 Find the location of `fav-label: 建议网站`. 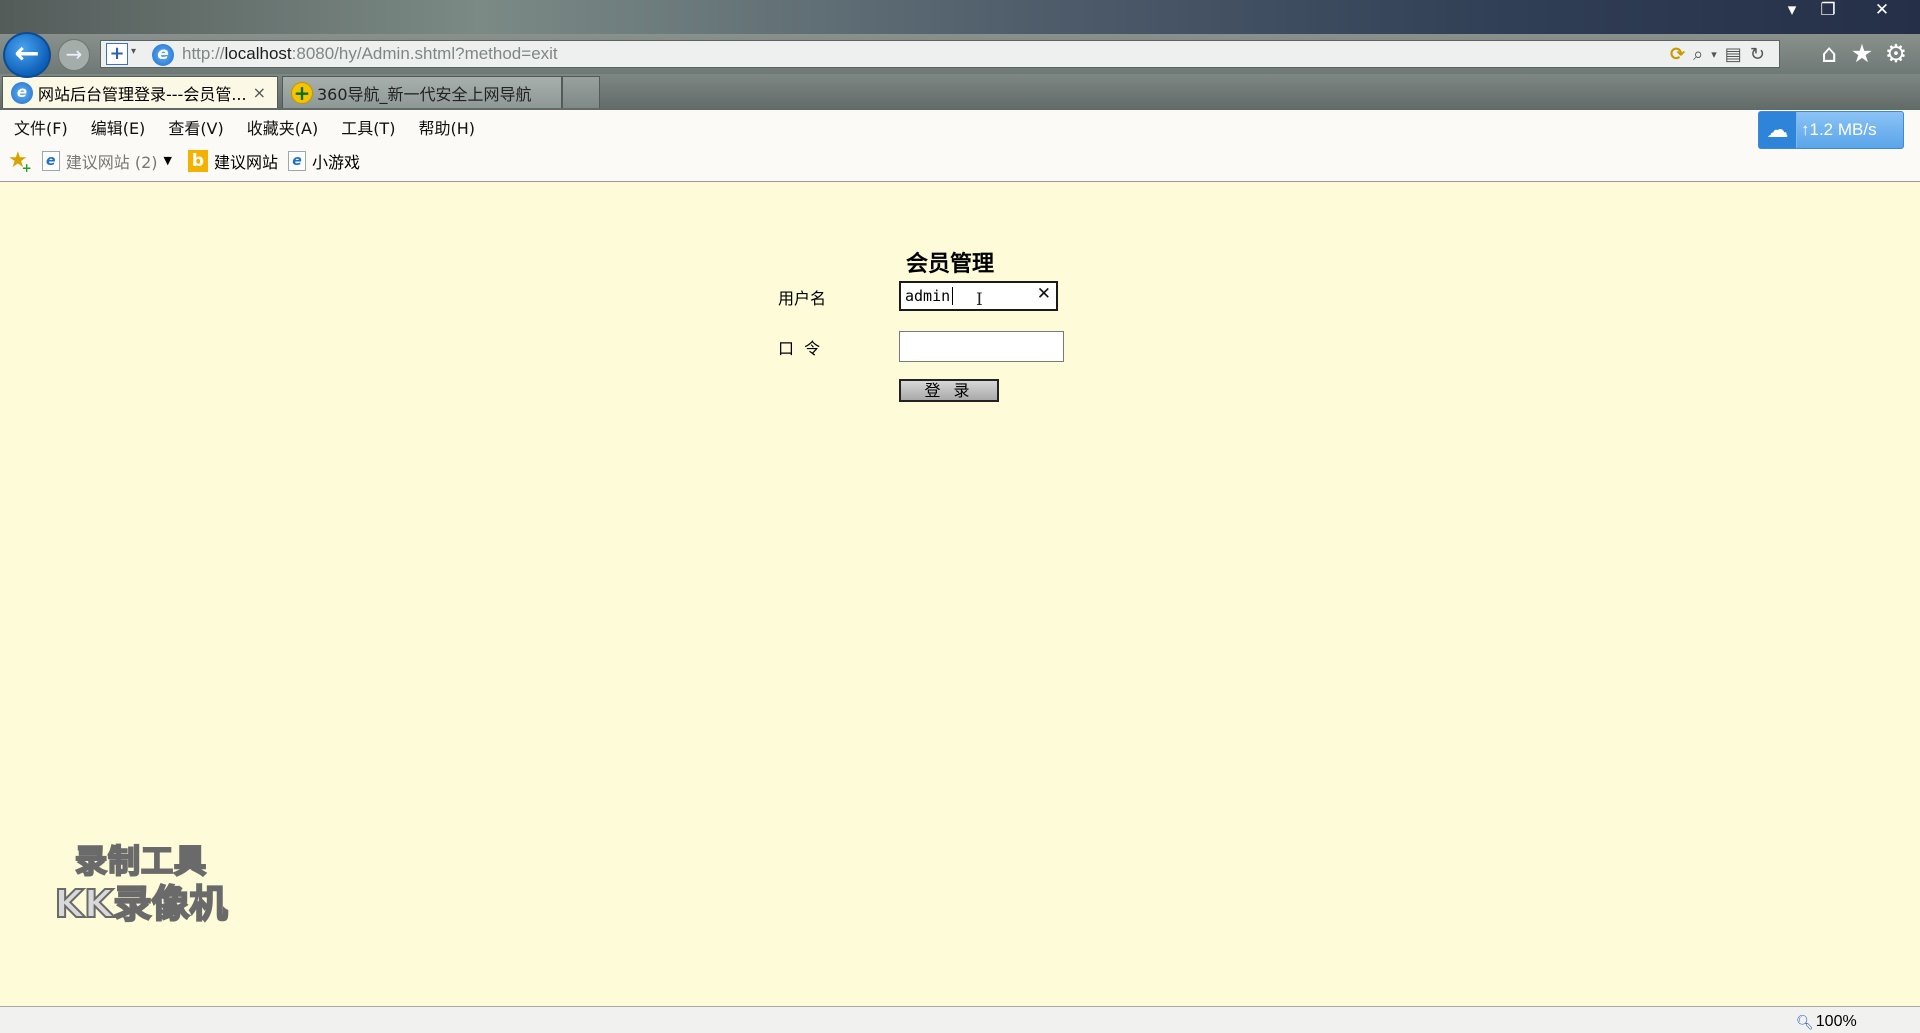

fav-label: 建议网站 is located at coordinates (245, 162).